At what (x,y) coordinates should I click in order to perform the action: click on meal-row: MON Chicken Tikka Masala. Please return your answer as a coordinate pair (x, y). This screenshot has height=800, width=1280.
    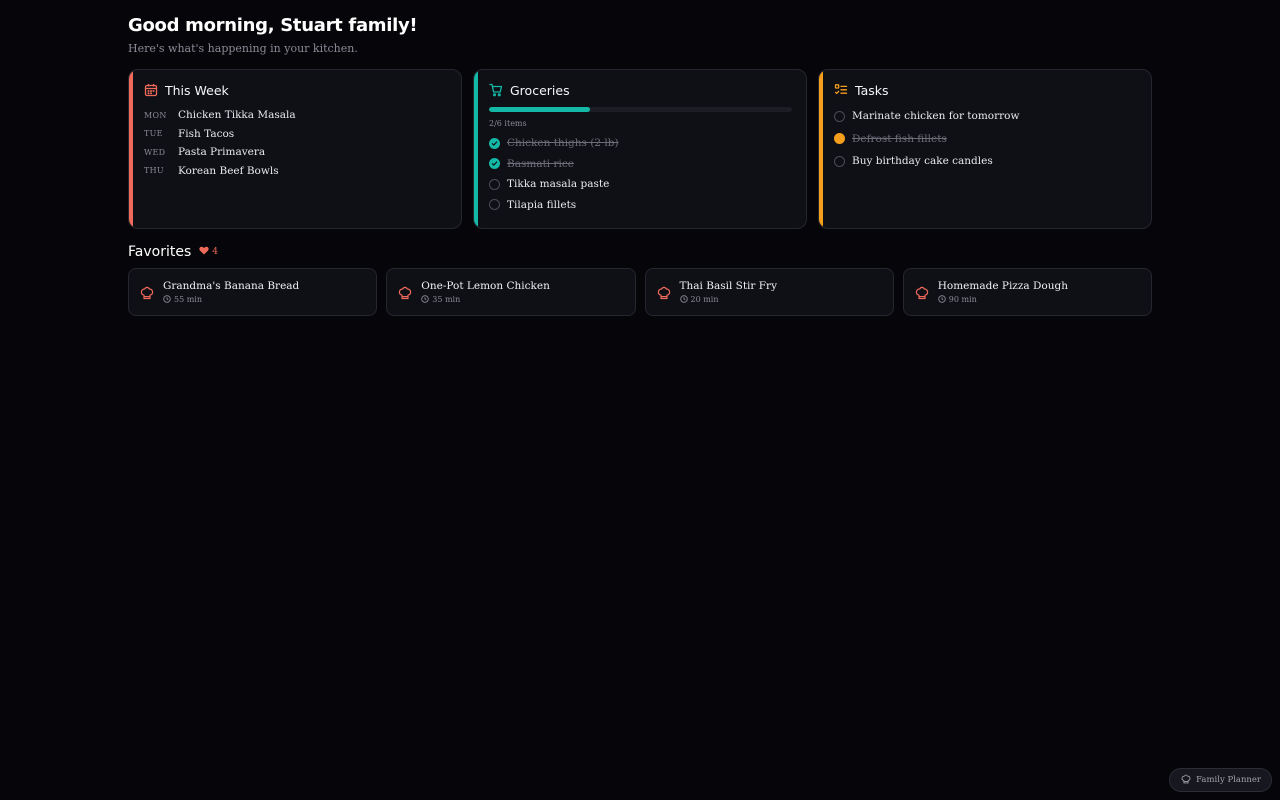
    Looking at the image, I should click on (295, 115).